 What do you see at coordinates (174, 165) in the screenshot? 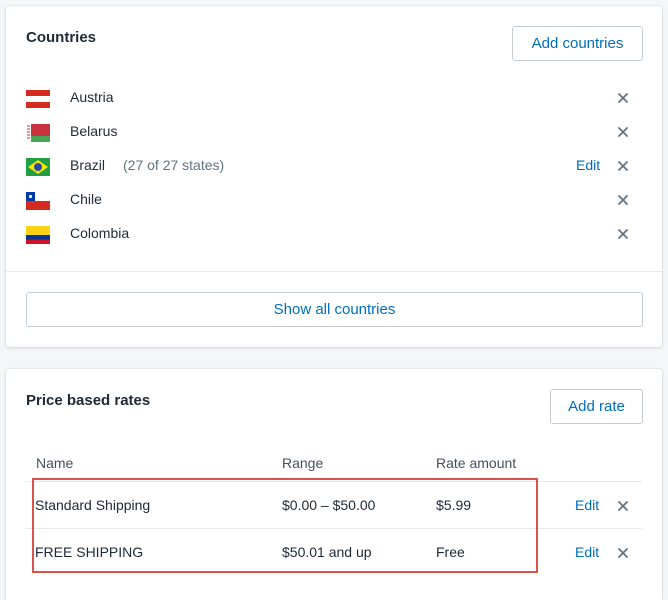
I see `country-states-count: (27 of 27 states)` at bounding box center [174, 165].